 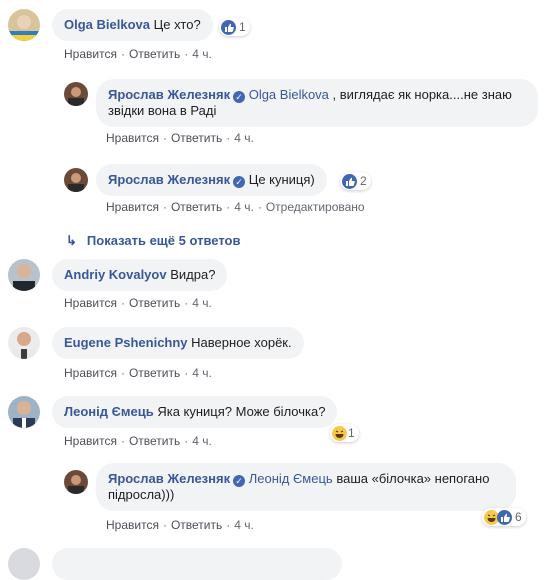 I want to click on comment-bubble: Andriy Kovalyov Видра?, so click(x=140, y=275).